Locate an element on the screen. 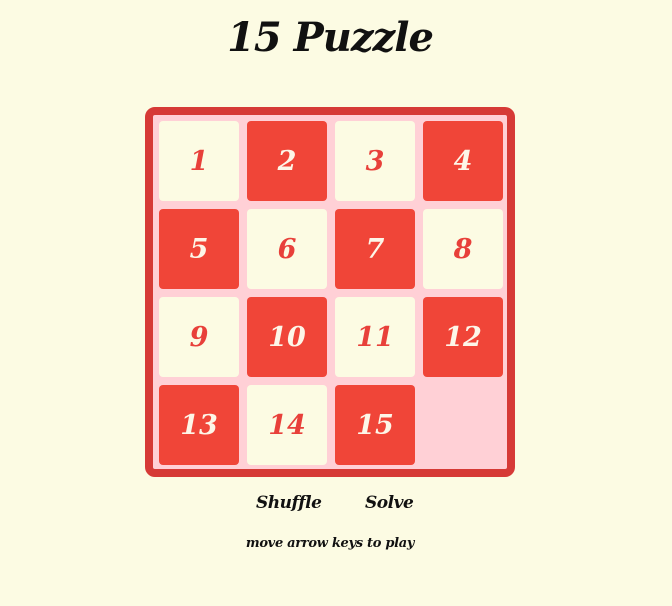 The height and width of the screenshot is (606, 672). tile-2: 2 is located at coordinates (287, 161).